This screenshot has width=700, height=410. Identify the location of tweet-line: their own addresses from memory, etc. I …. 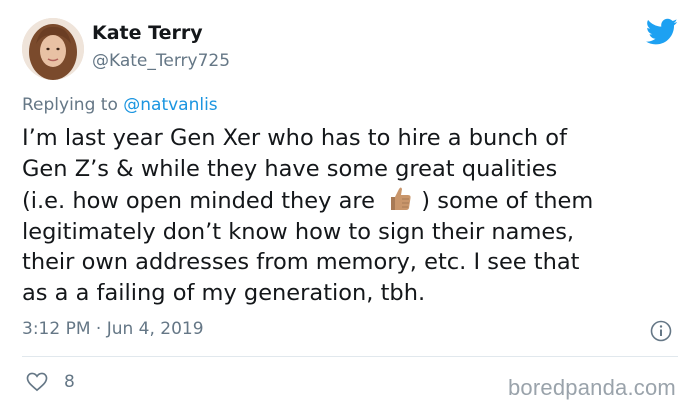
(301, 262).